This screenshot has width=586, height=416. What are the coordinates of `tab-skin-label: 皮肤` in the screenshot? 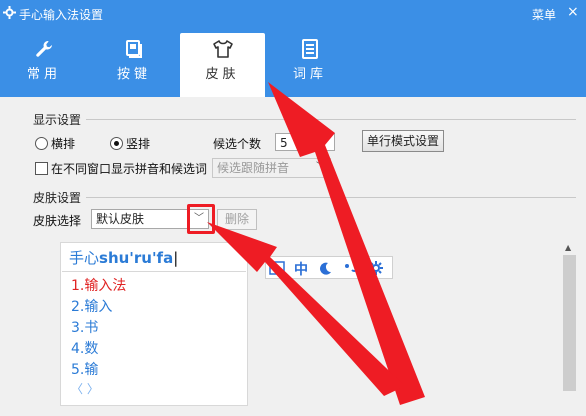 It's located at (222, 74).